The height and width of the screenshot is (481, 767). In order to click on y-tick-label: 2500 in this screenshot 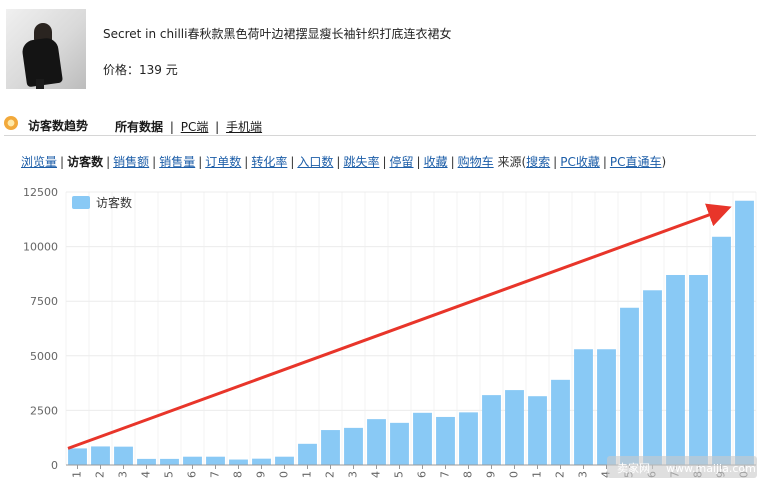, I will do `click(44, 410)`.